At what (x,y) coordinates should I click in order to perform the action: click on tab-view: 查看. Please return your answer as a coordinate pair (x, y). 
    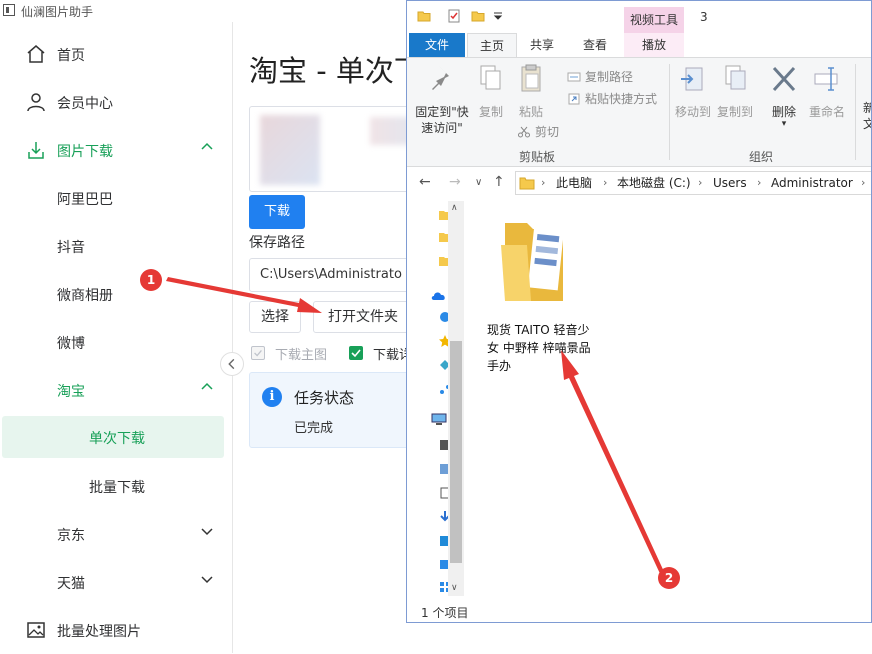
    Looking at the image, I should click on (595, 45).